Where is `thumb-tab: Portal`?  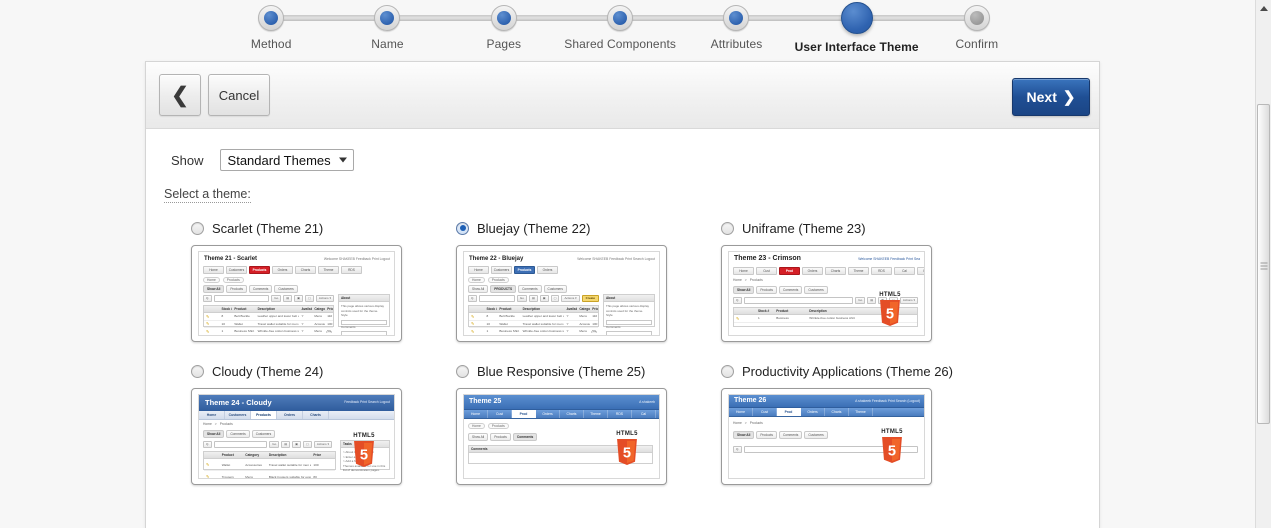 thumb-tab: Portal is located at coordinates (920, 271).